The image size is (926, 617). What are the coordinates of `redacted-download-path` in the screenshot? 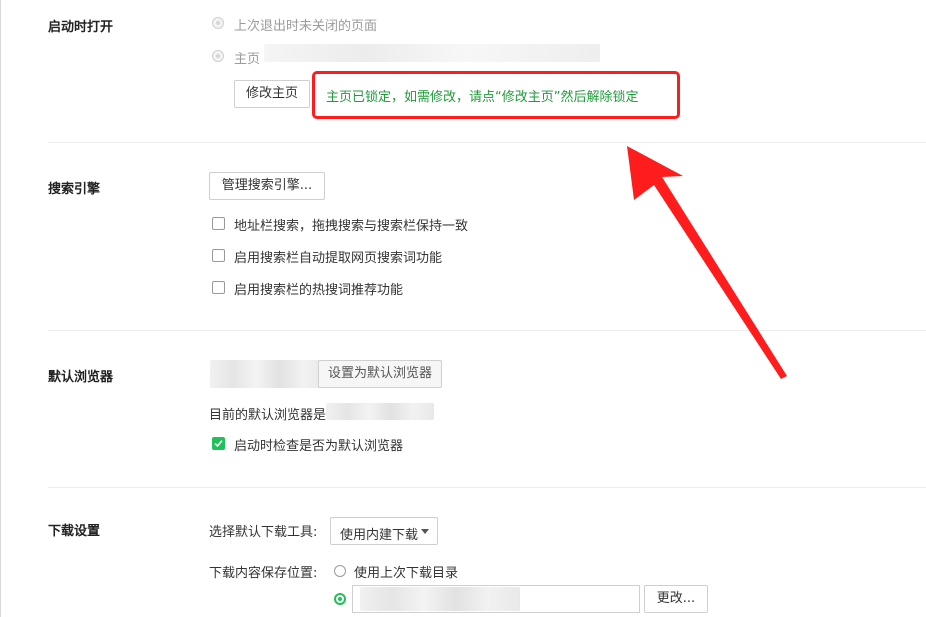 It's located at (440, 599).